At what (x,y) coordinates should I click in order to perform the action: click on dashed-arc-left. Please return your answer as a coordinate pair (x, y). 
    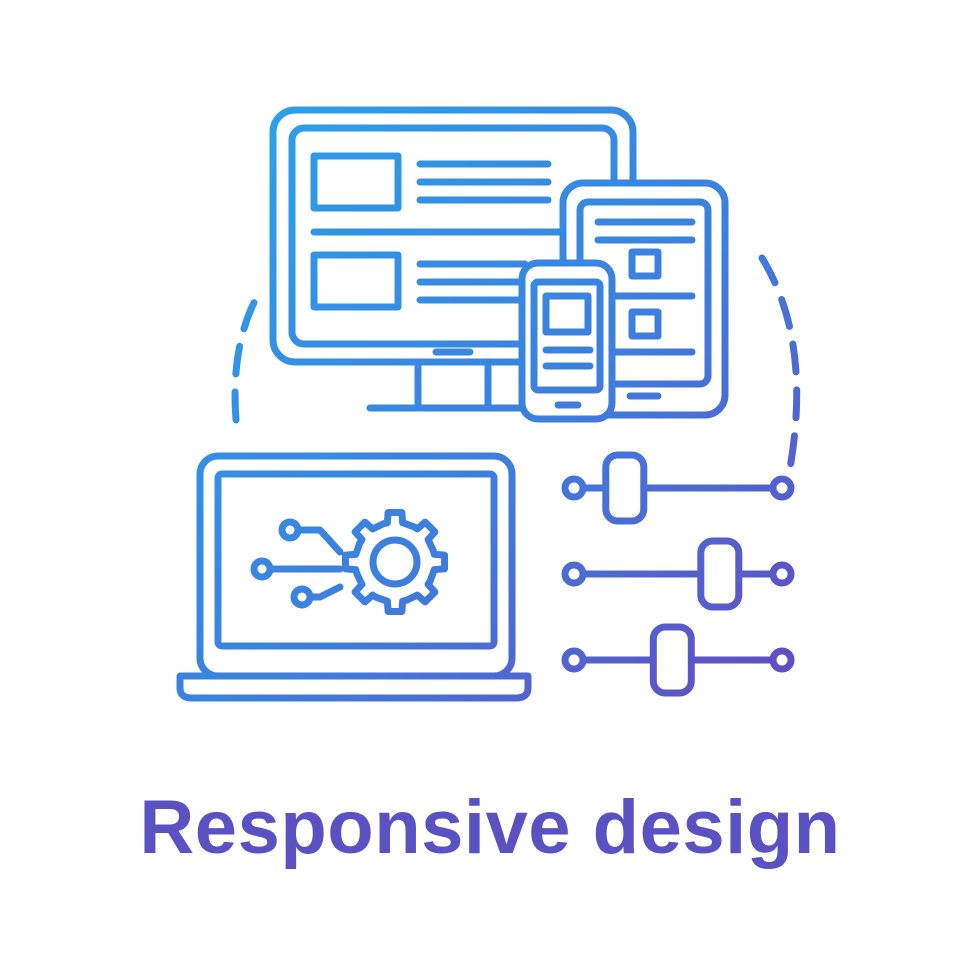
    Looking at the image, I should click on (248, 354).